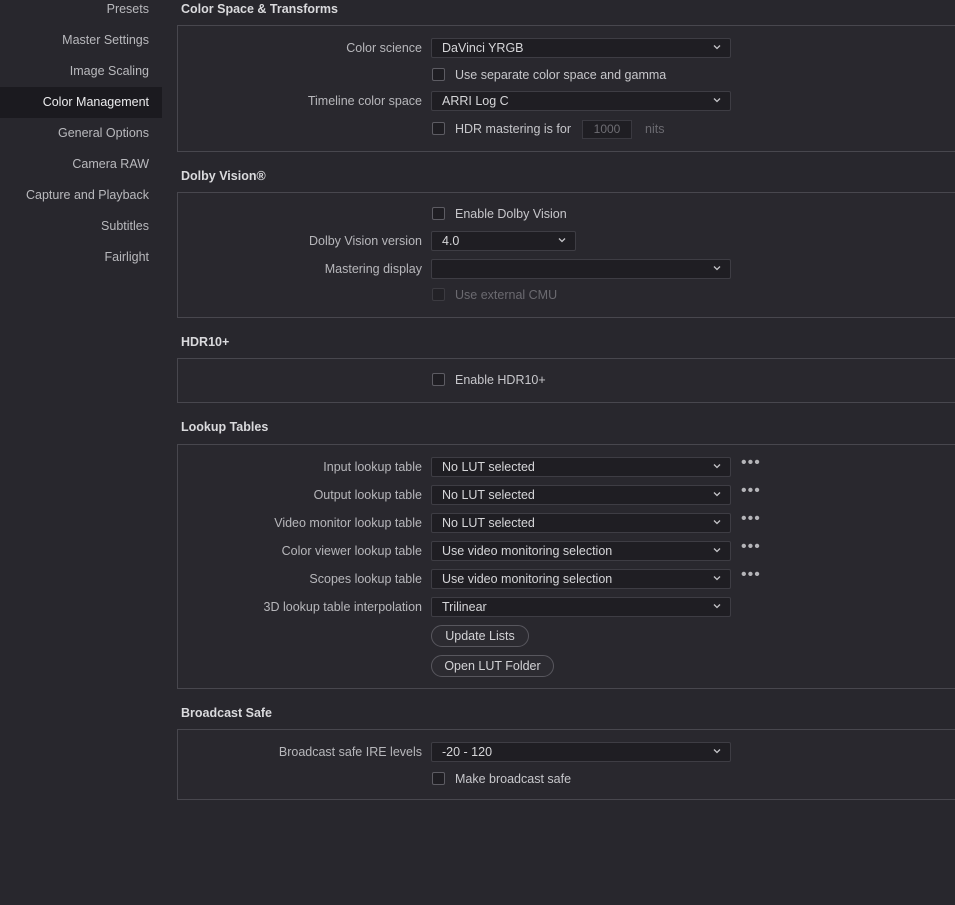  What do you see at coordinates (367, 495) in the screenshot?
I see `output-lut-label: Output lookup table` at bounding box center [367, 495].